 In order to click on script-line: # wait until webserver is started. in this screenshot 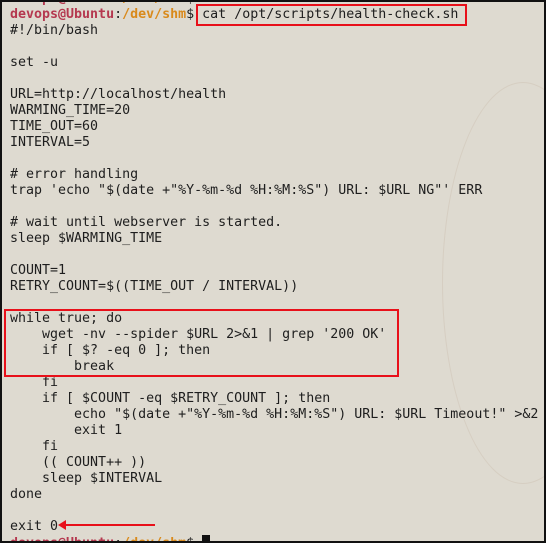, I will do `click(146, 222)`.